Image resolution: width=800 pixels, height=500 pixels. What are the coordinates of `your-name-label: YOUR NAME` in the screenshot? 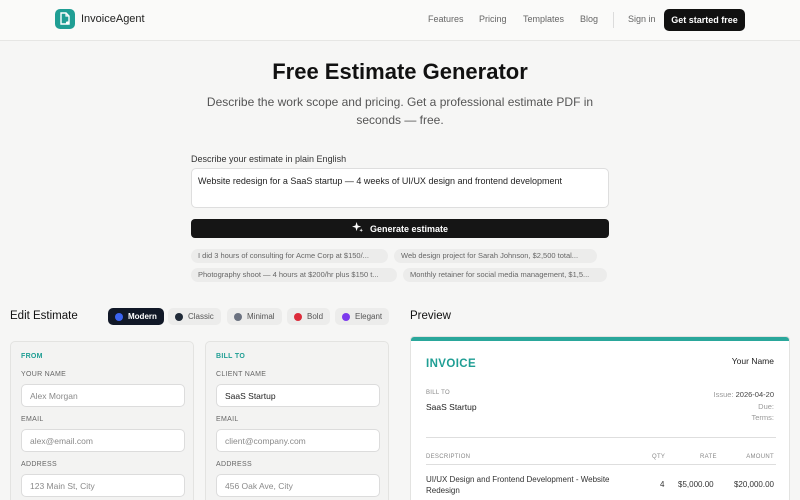 It's located at (44, 374).